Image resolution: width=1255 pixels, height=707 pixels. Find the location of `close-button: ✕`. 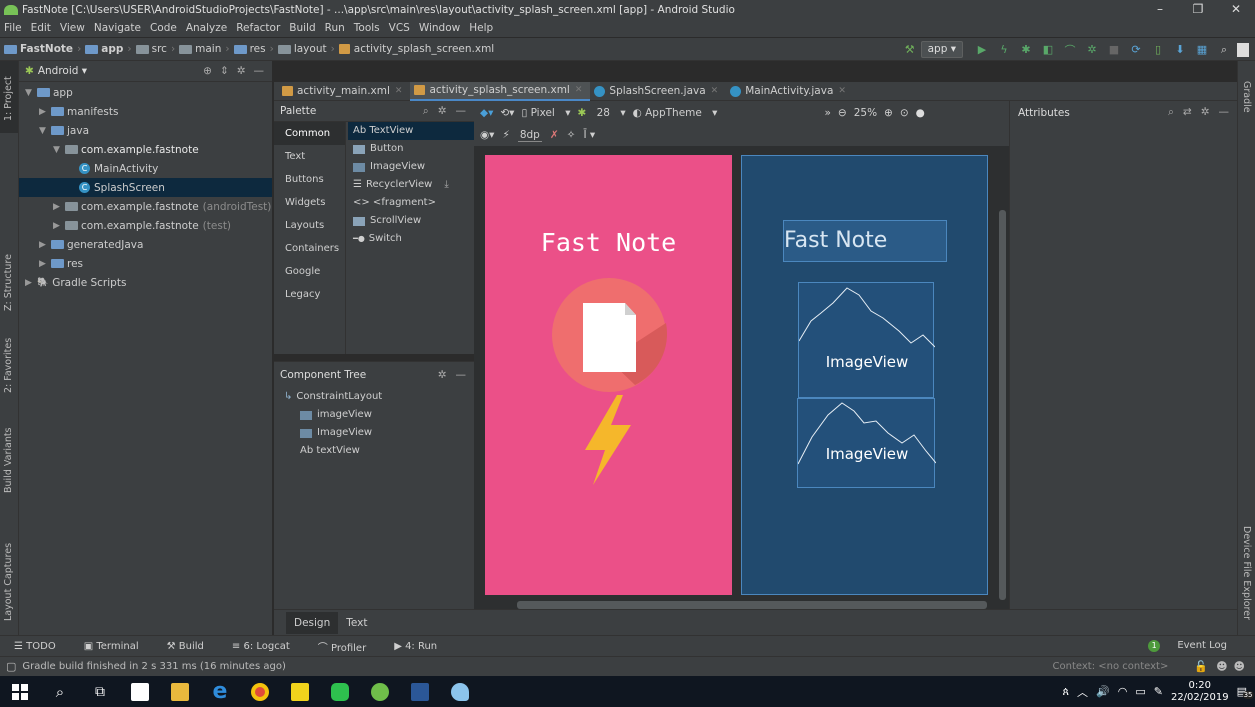

close-button: ✕ is located at coordinates (1236, 9).